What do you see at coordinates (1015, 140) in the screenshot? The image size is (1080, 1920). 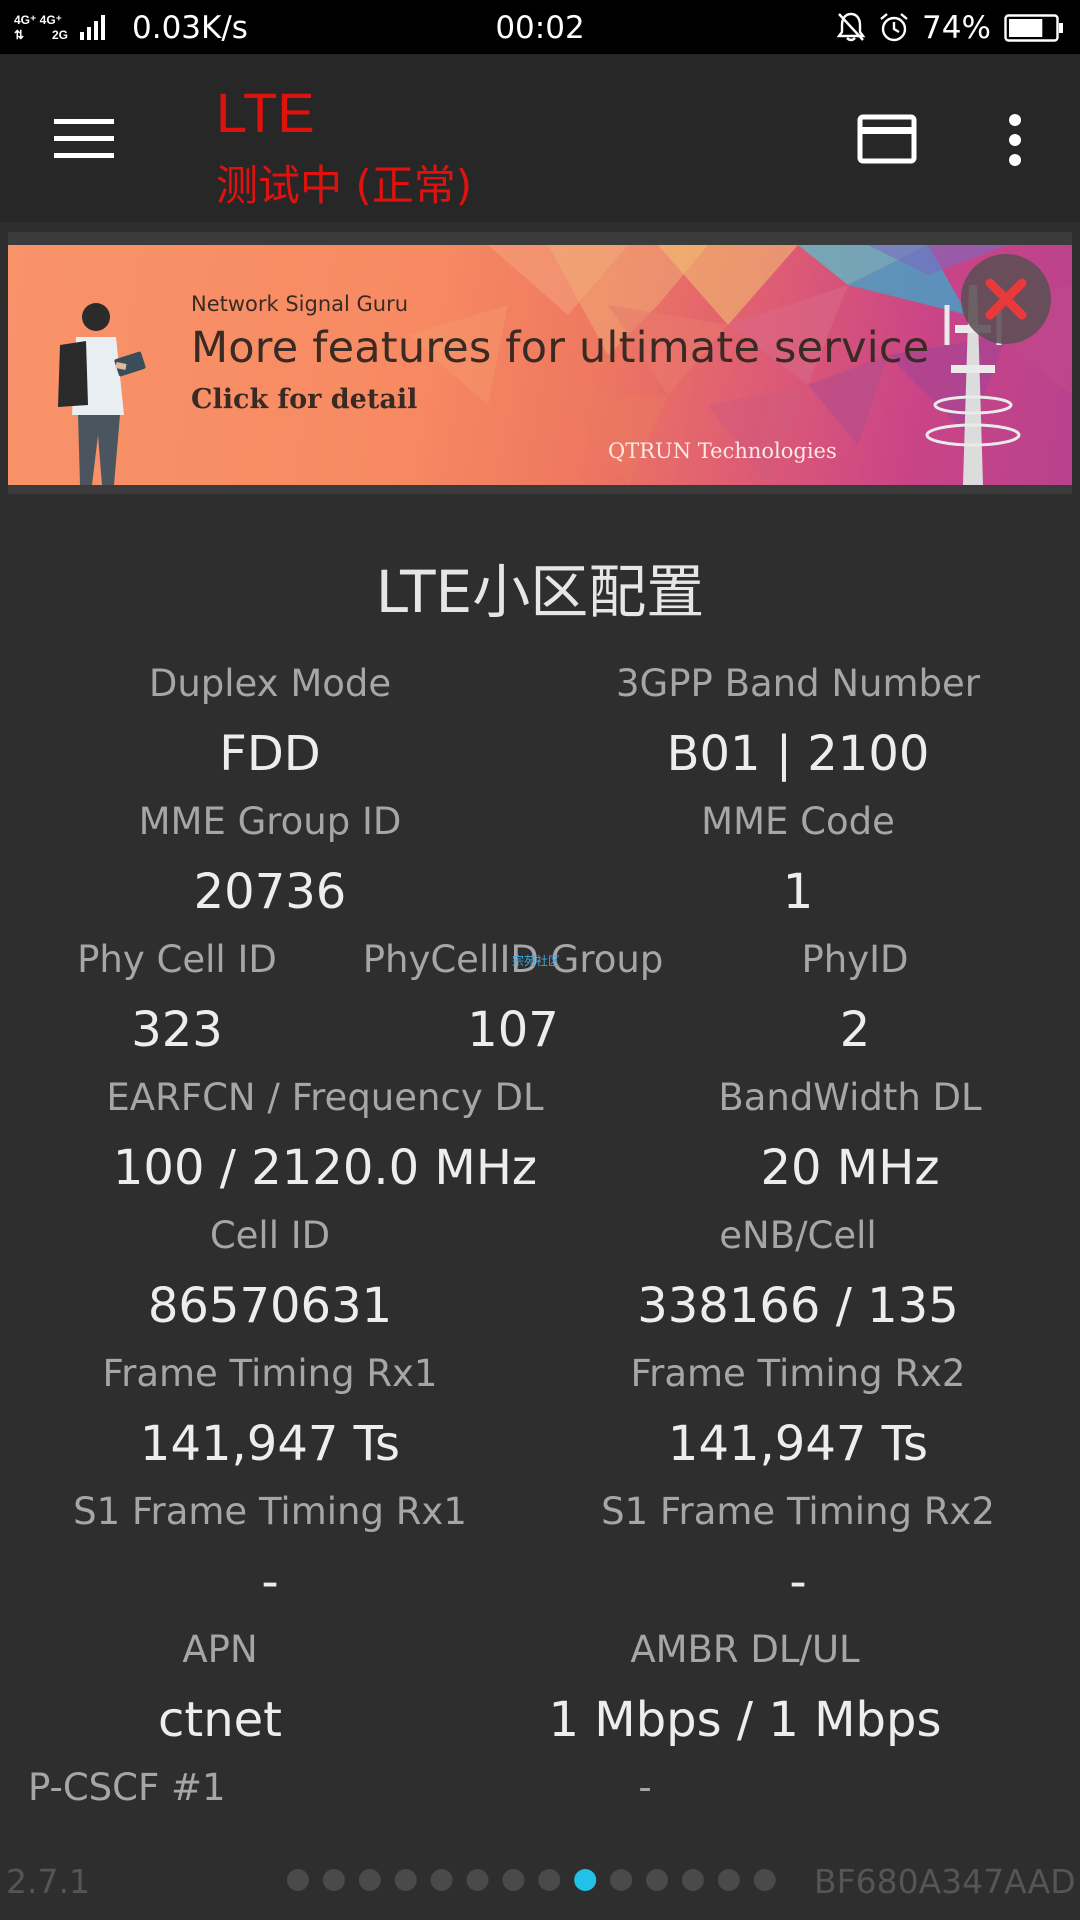 I see `more-vert-icon` at bounding box center [1015, 140].